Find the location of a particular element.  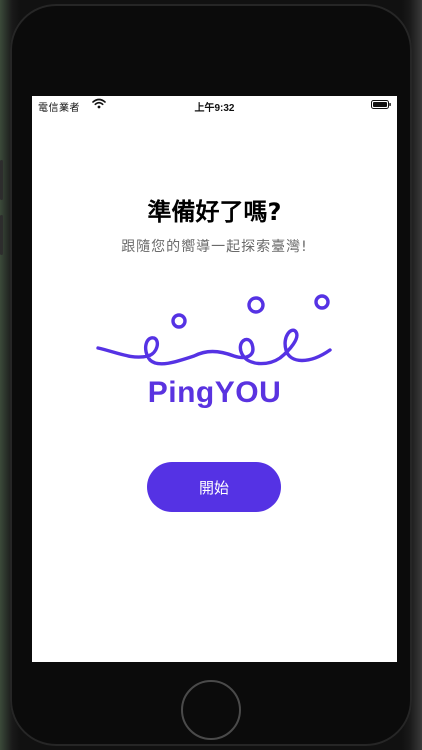

battery-icon is located at coordinates (381, 104).